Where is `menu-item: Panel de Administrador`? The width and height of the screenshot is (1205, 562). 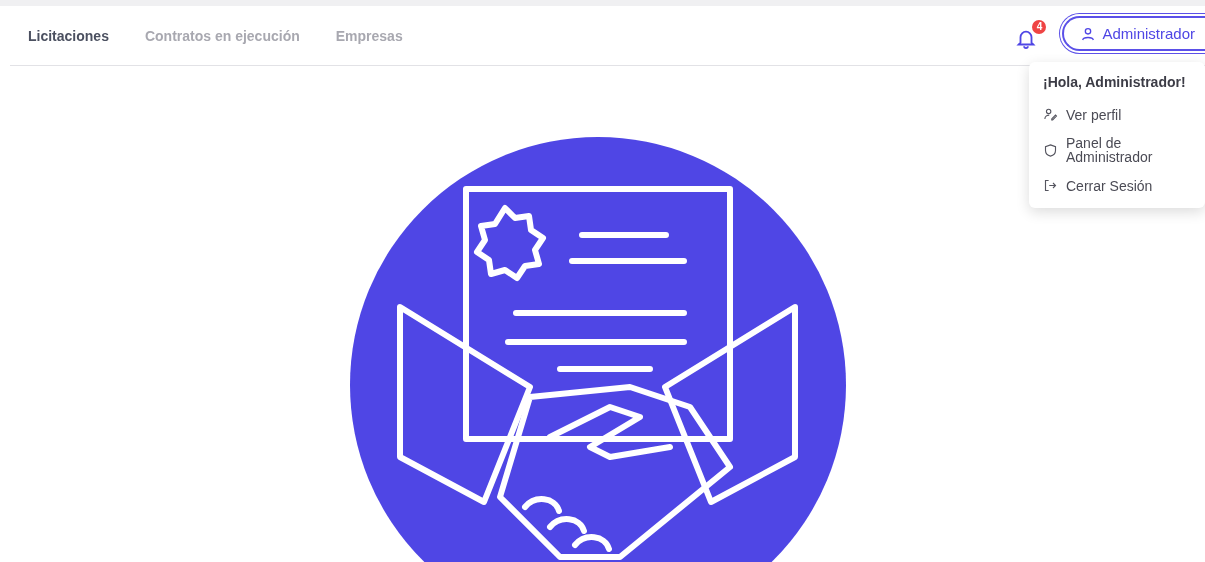 menu-item: Panel de Administrador is located at coordinates (1117, 150).